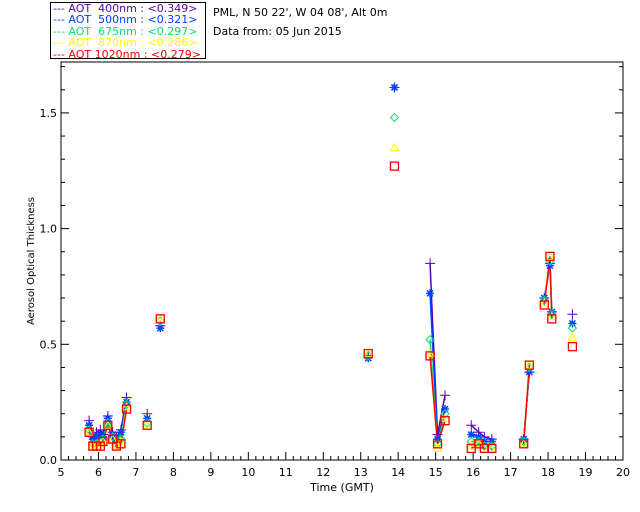 This screenshot has width=640, height=512. Describe the element at coordinates (61, 472) in the screenshot. I see `x-tick-label: 5` at that location.